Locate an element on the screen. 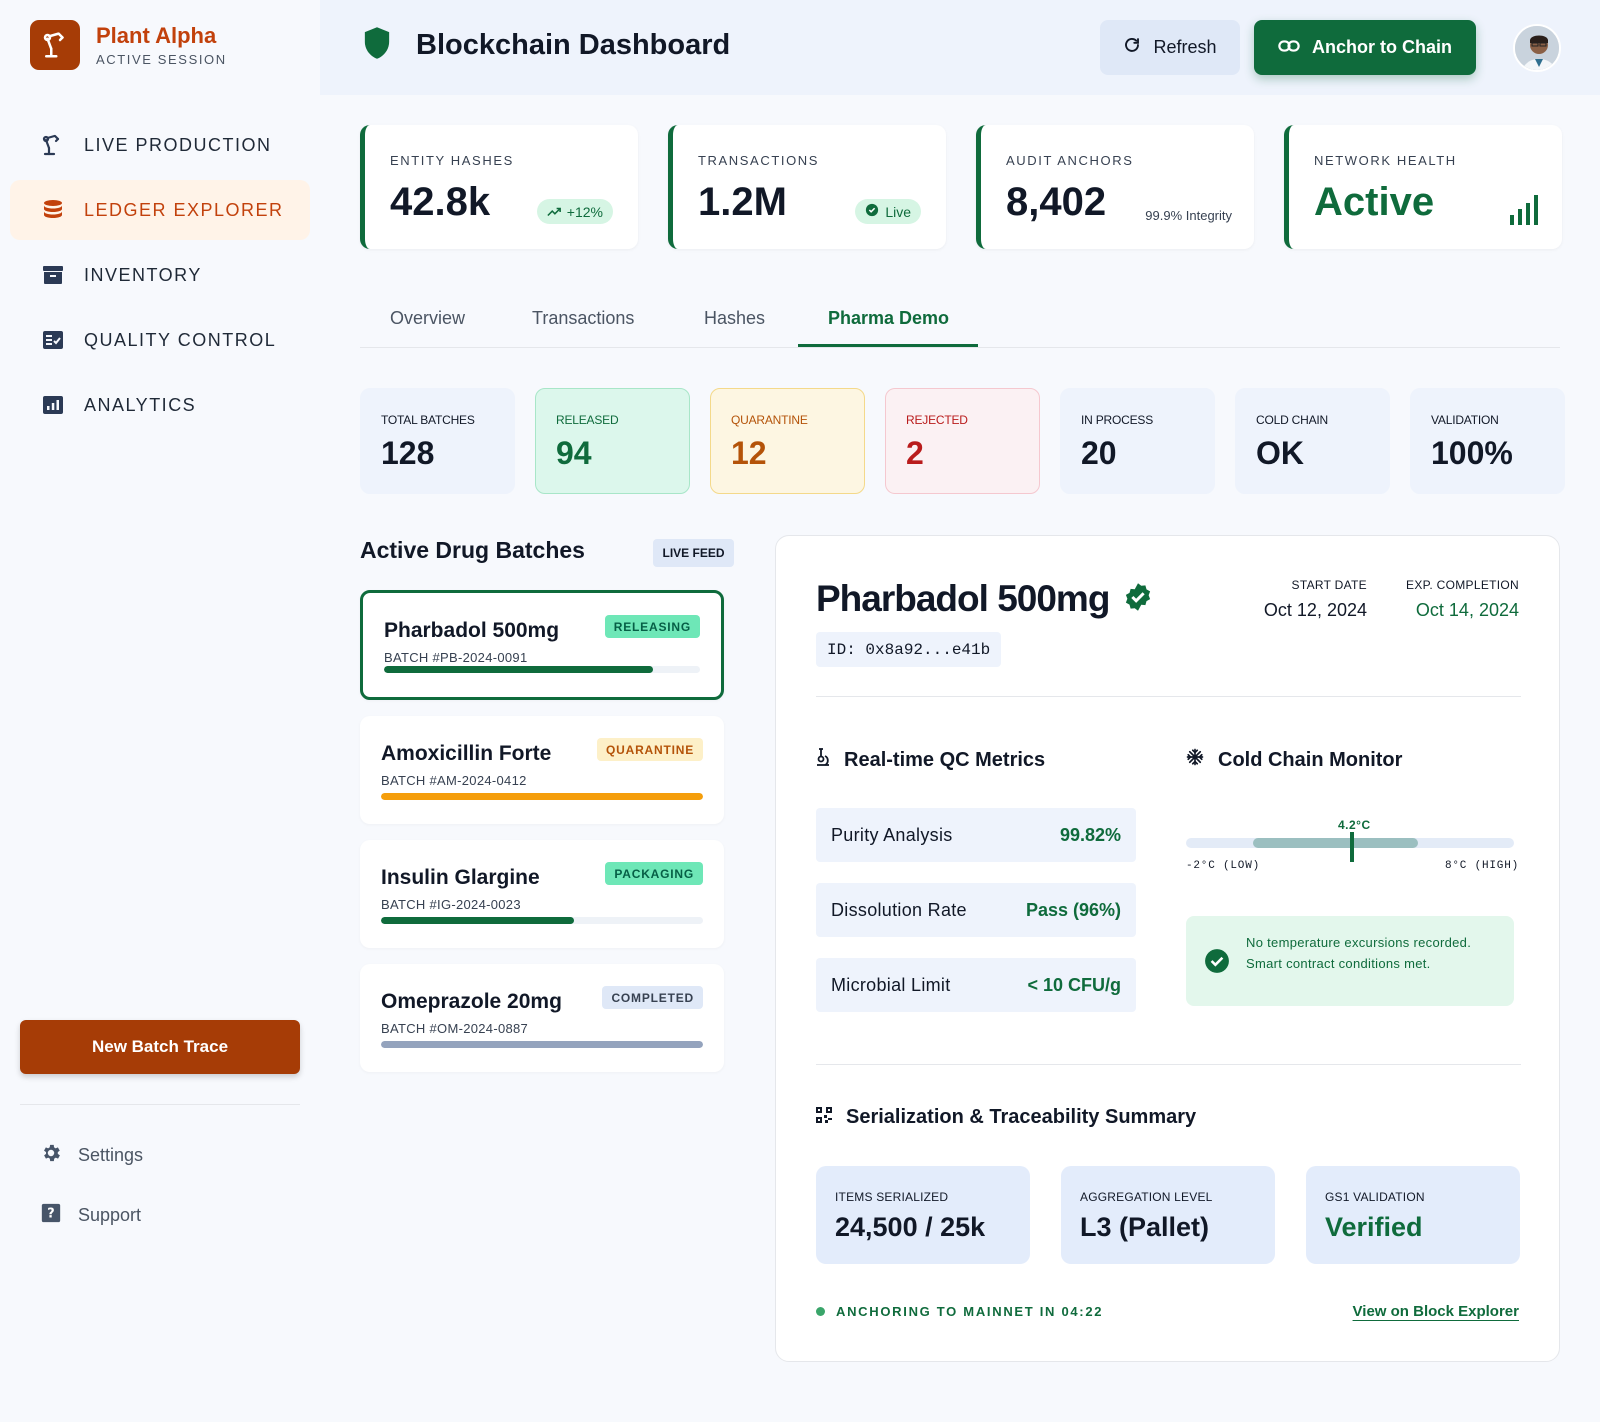  sidebar-item-label: LIVE PRODUCTION is located at coordinates (178, 144).